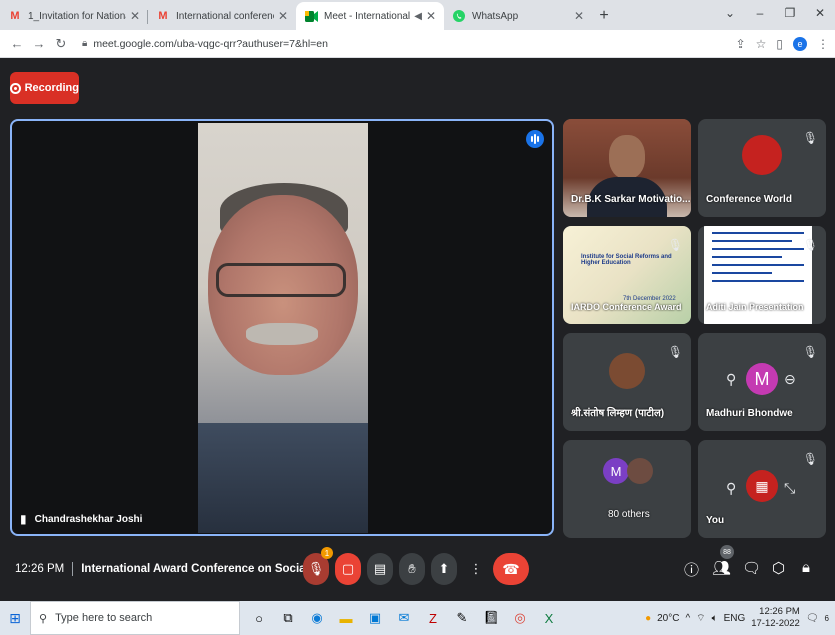  I want to click on back-icon: ←, so click(17, 43).